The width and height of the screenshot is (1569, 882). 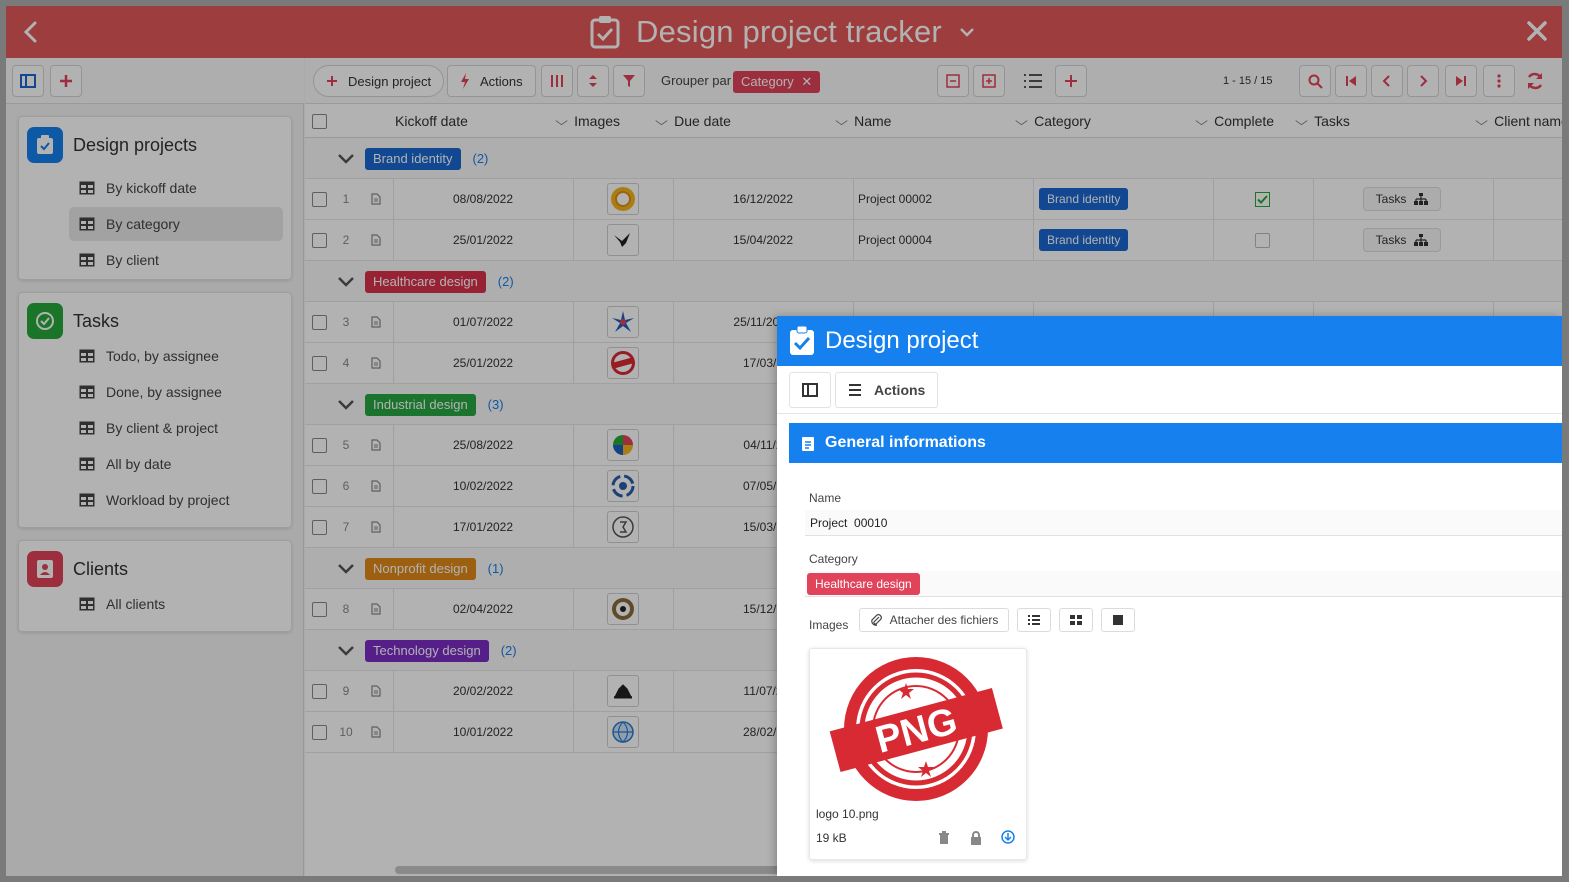 I want to click on list-view-toggle, so click(x=1034, y=620).